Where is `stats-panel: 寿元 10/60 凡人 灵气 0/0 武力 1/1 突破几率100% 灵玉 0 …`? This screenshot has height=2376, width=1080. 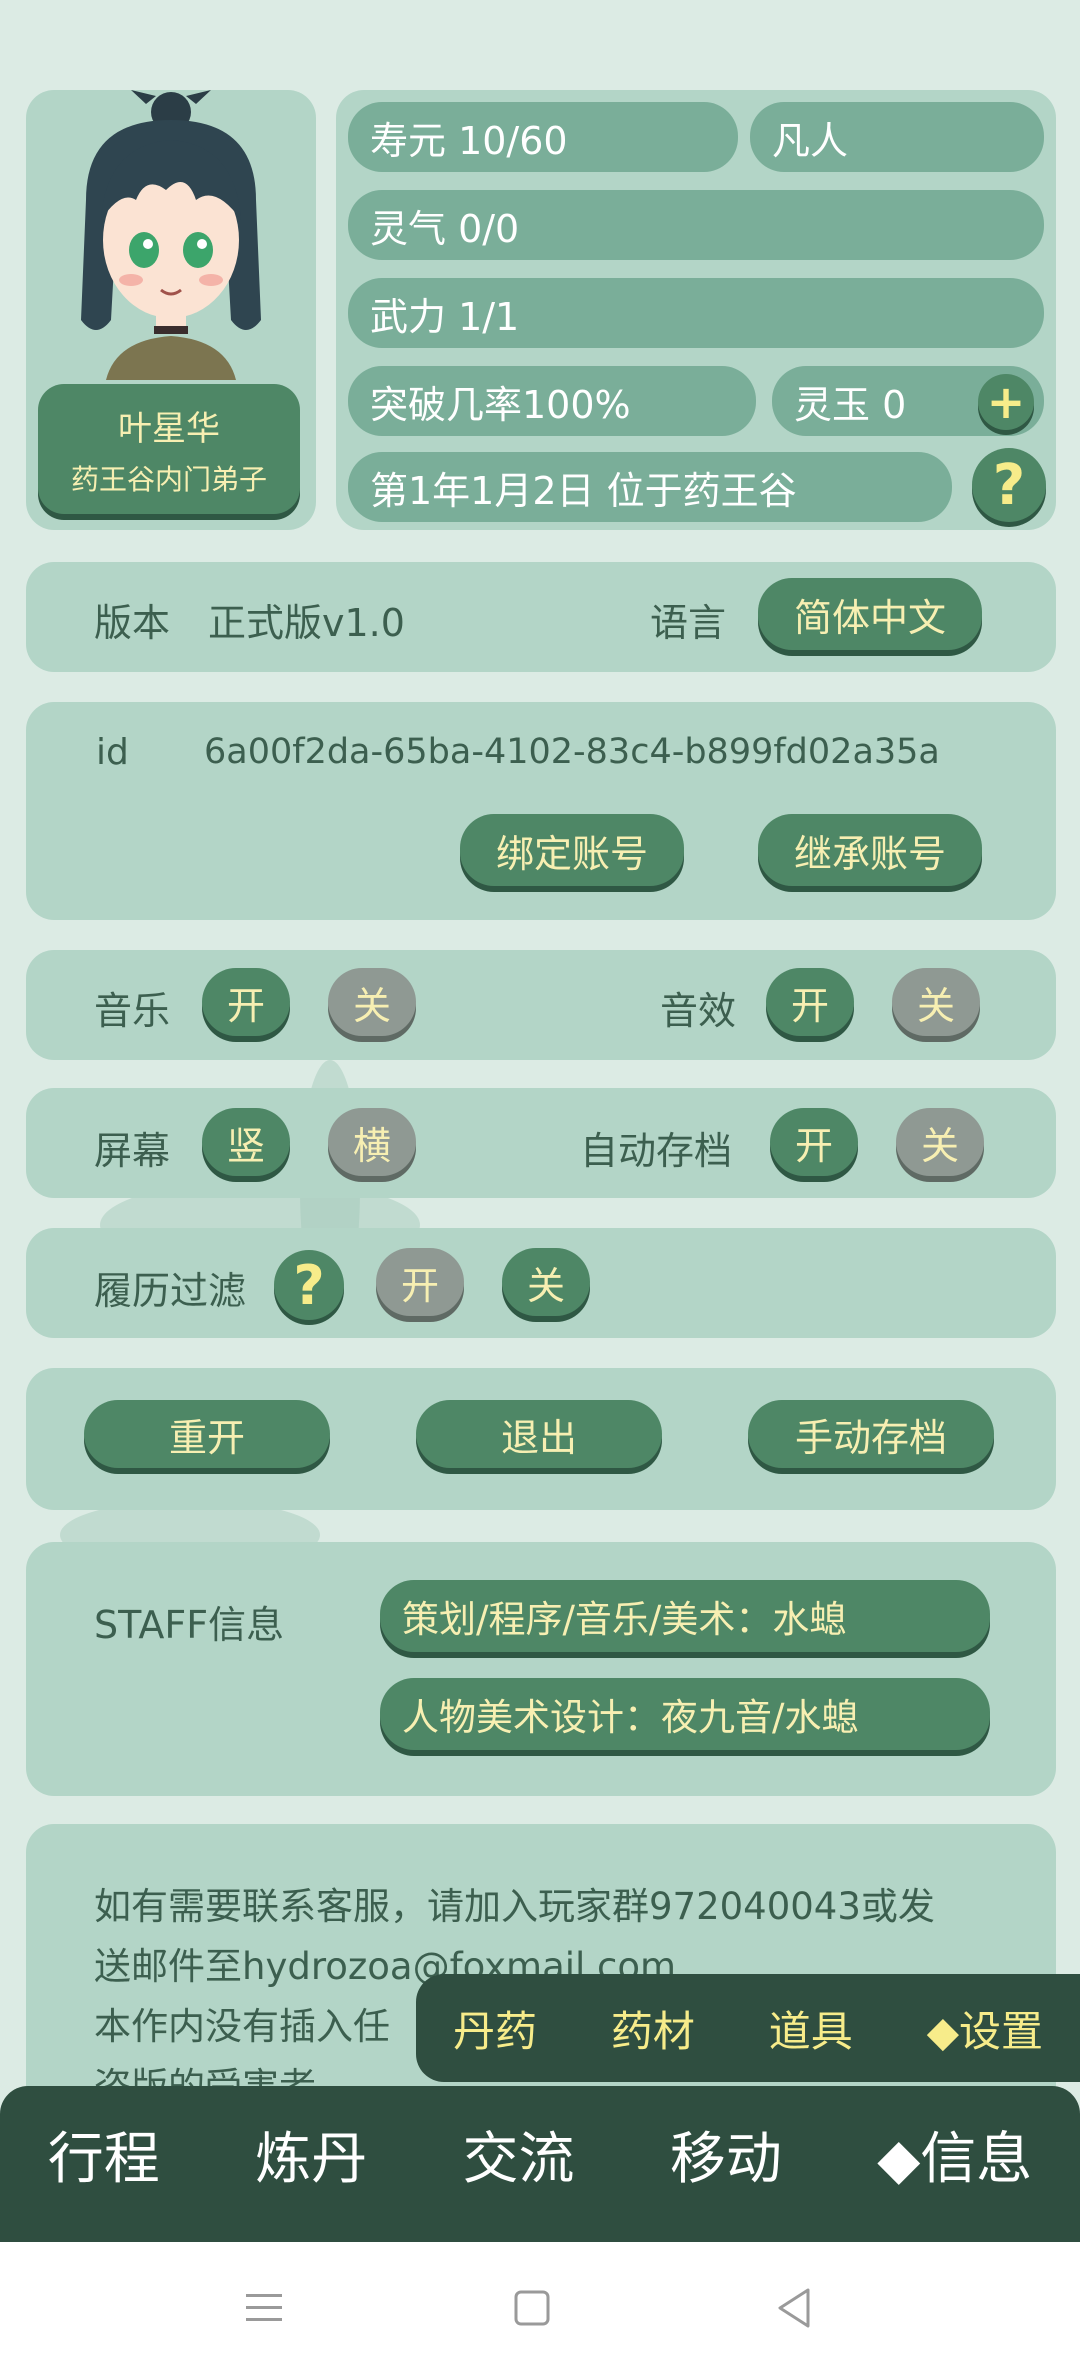
stats-panel: 寿元 10/60 凡人 灵气 0/0 武力 1/1 突破几率100% 灵玉 0 … is located at coordinates (696, 310).